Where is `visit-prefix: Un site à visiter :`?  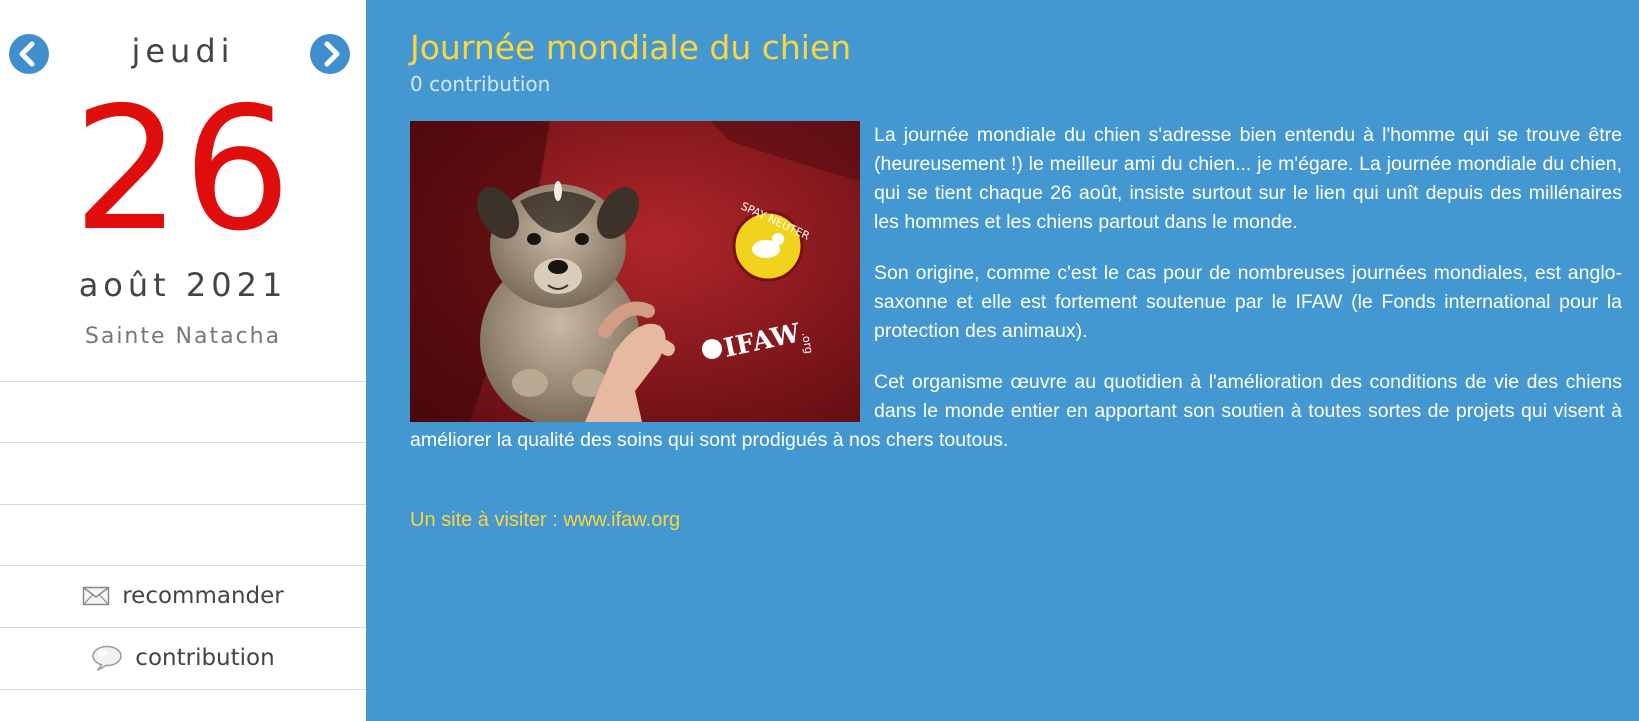
visit-prefix: Un site à visiter : is located at coordinates (487, 520).